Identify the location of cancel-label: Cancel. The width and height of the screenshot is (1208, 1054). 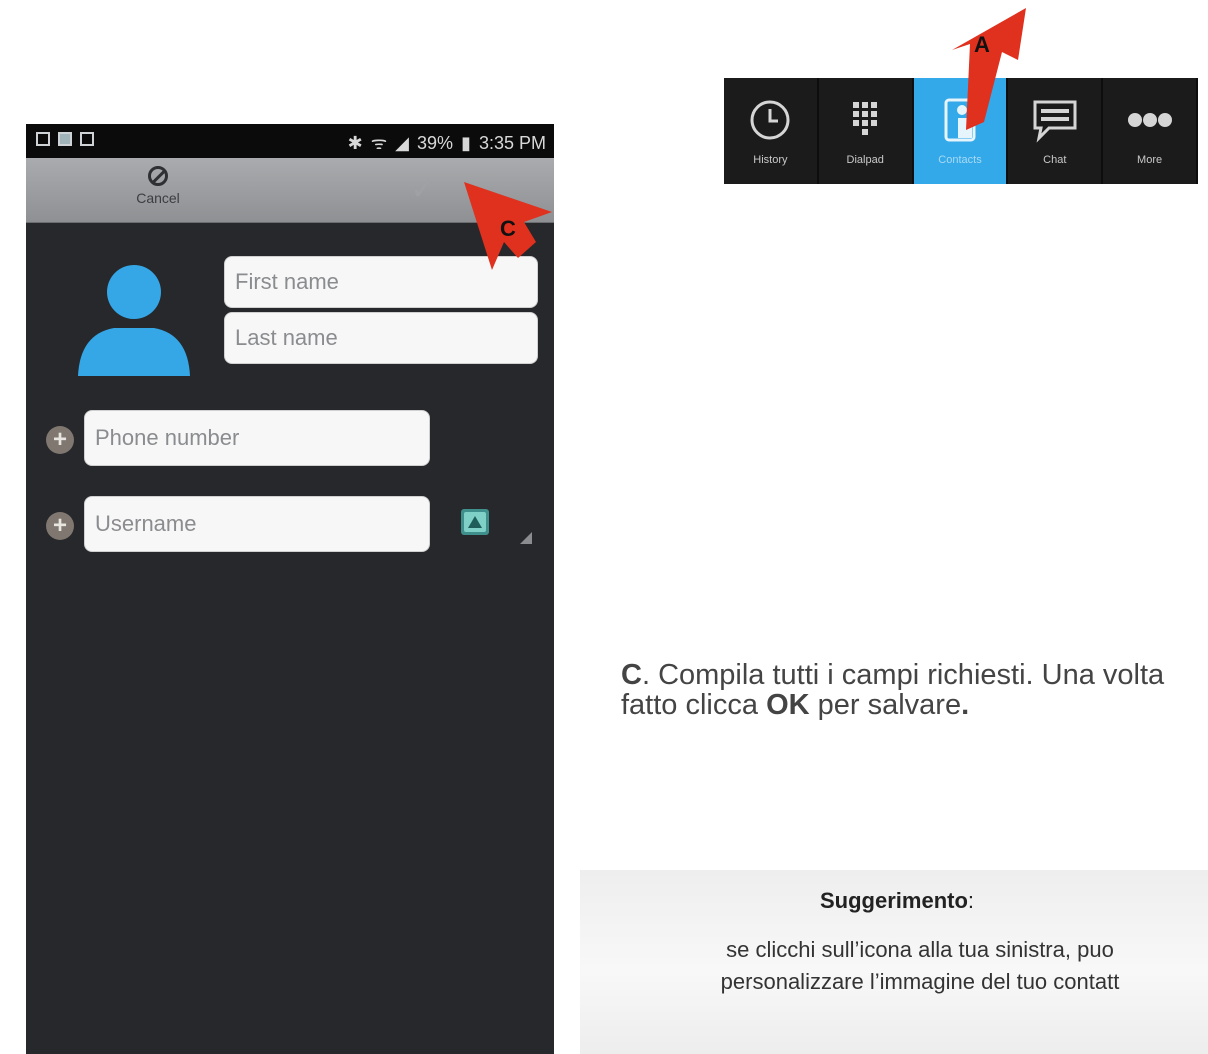
(158, 198).